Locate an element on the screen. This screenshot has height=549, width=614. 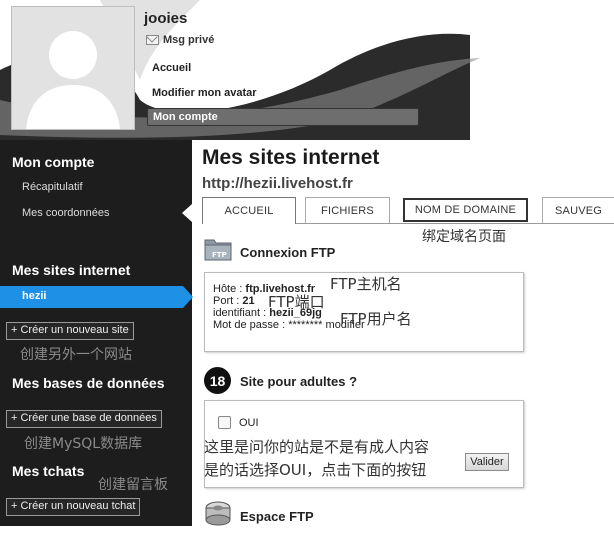
note-create-chat: 创建留言板 is located at coordinates (133, 485).